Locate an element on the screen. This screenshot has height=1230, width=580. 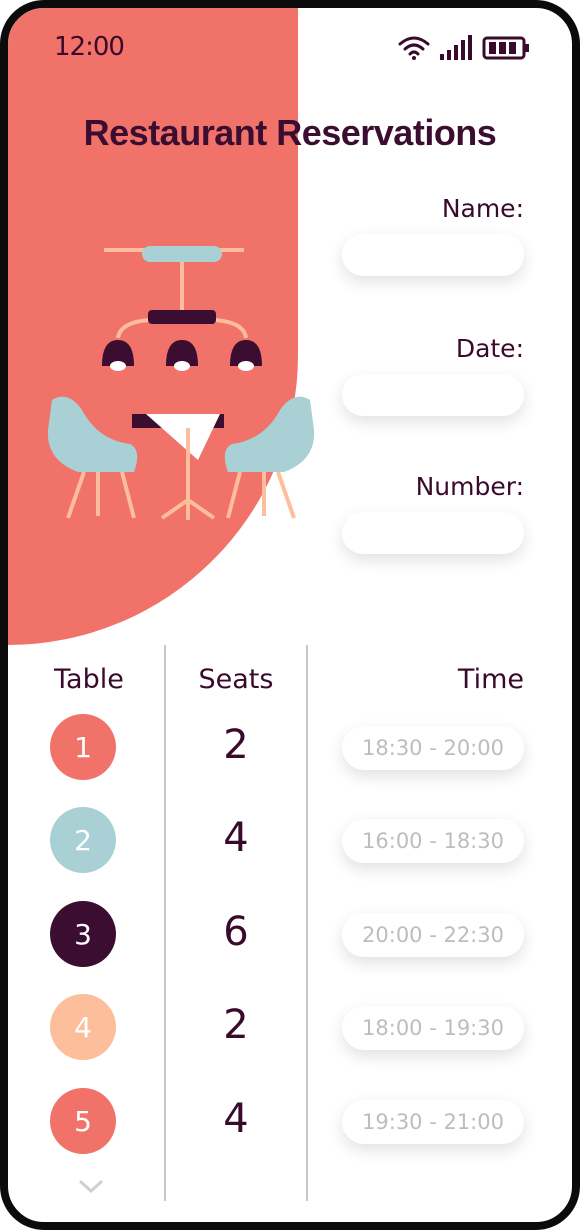
number-field is located at coordinates (433, 533).